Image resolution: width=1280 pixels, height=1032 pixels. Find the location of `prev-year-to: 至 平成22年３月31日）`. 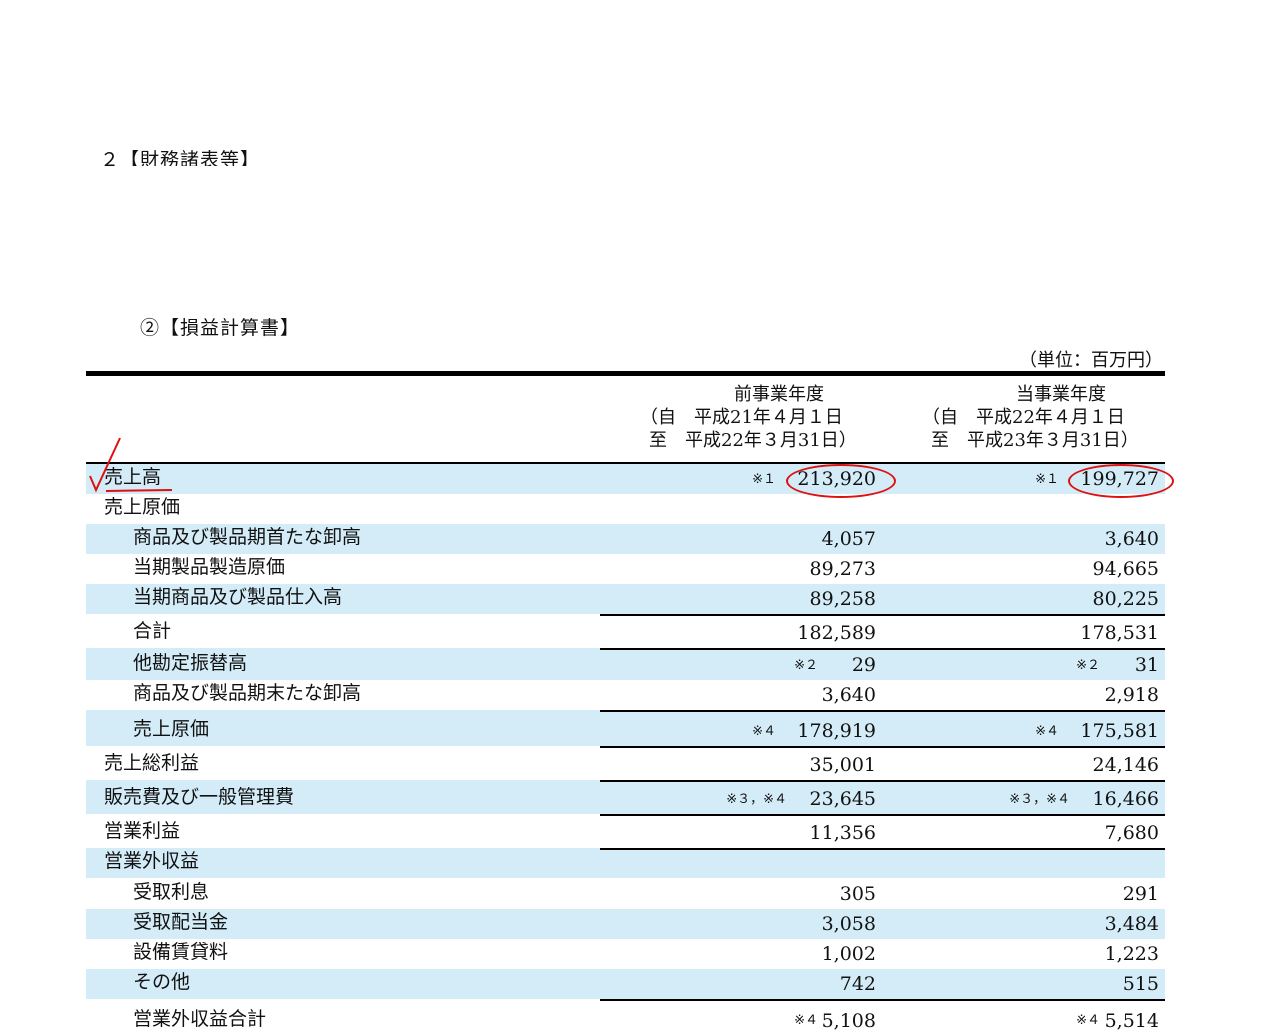

prev-year-to: 至 平成22年３月31日） is located at coordinates (753, 440).